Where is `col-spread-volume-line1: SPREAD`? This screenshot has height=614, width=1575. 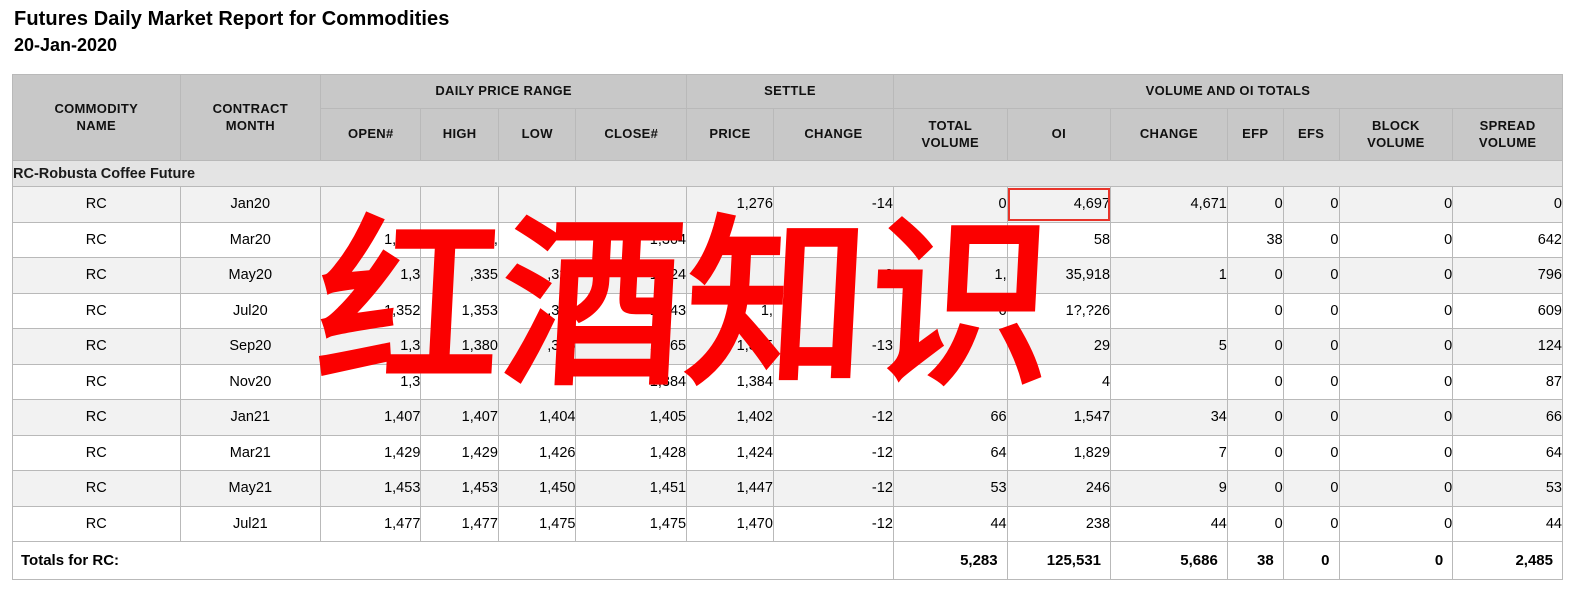 col-spread-volume-line1: SPREAD is located at coordinates (1507, 126).